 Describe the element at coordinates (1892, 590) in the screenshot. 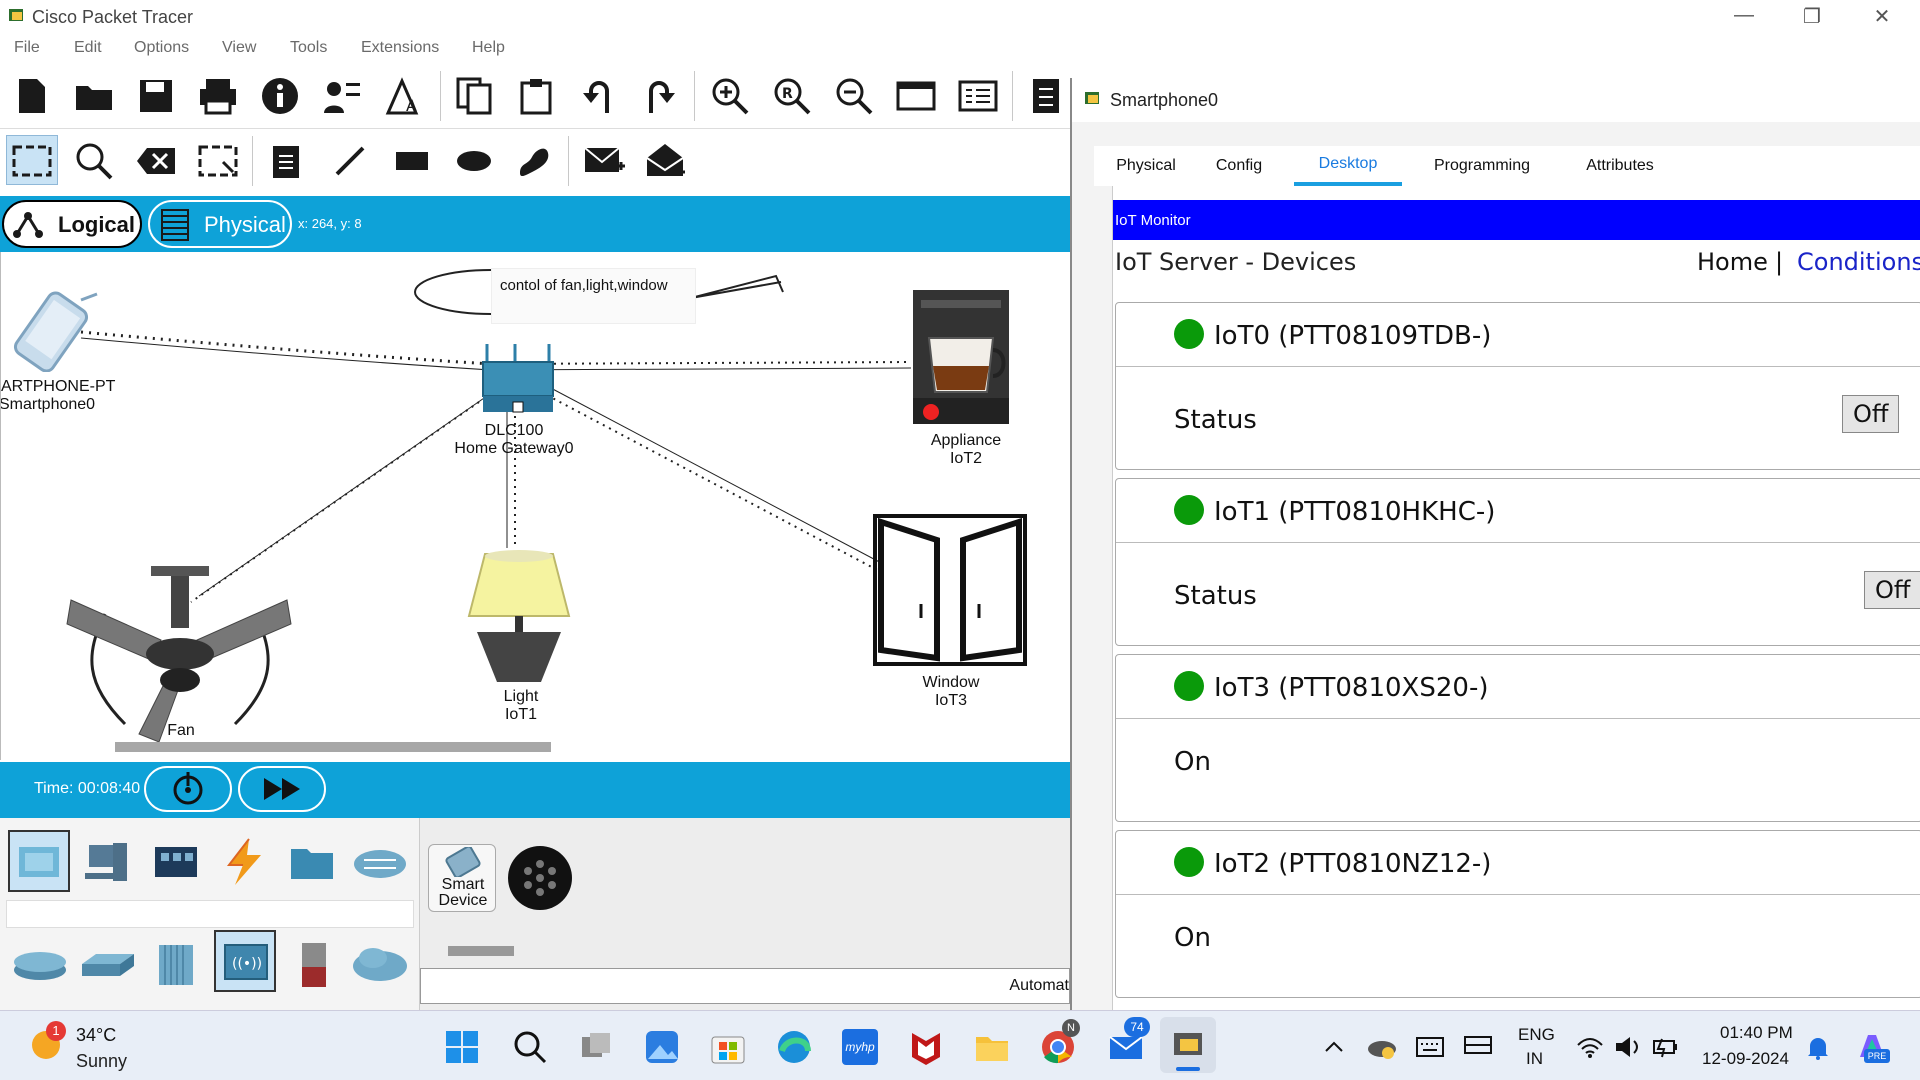

I see `iot1-status-off-button: Off` at that location.